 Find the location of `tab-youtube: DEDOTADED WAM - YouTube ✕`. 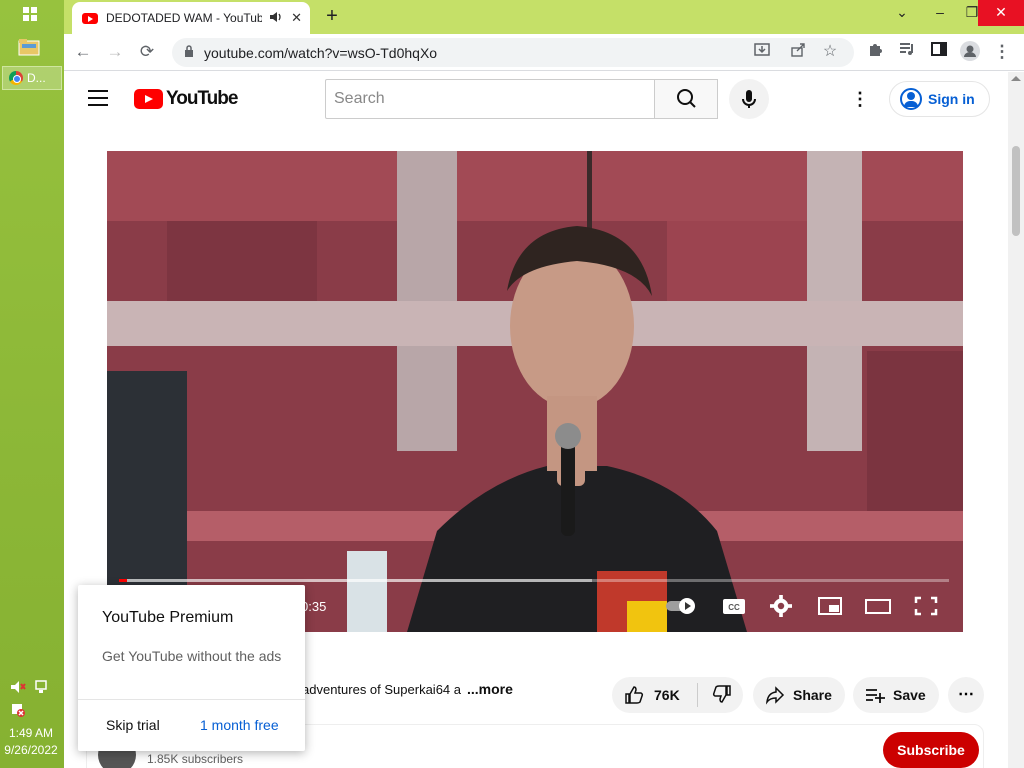

tab-youtube: DEDOTADED WAM - YouTube ✕ is located at coordinates (191, 18).